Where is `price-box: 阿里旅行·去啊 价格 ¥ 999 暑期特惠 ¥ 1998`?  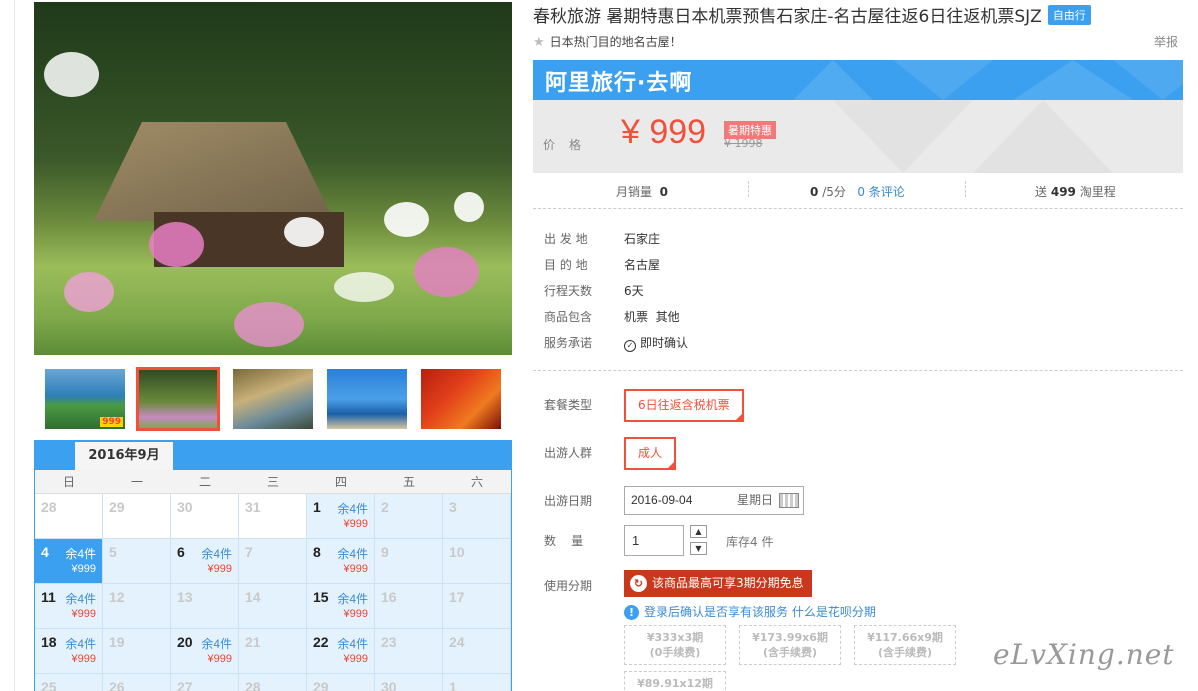
price-box: 阿里旅行·去啊 价格 ¥ 999 暑期特惠 ¥ 1998 is located at coordinates (858, 116).